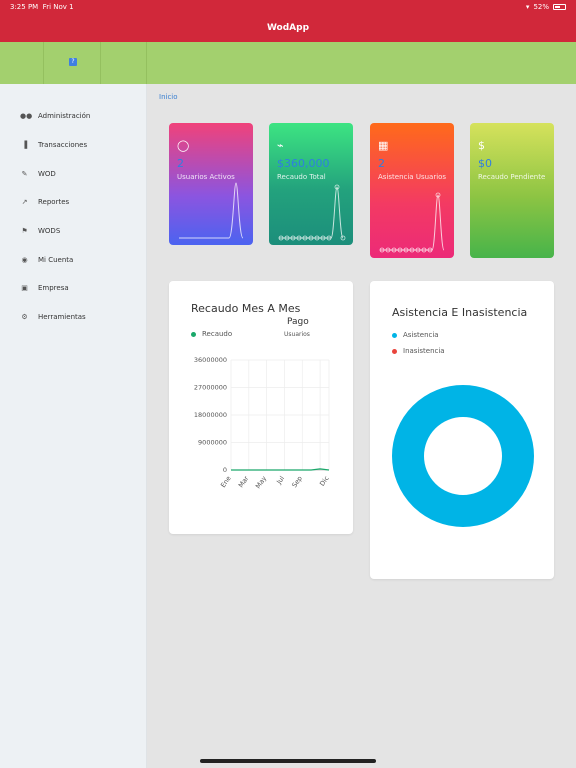 The image size is (576, 768). Describe the element at coordinates (301, 177) in the screenshot. I see `card-label: Recaudo Total` at that location.